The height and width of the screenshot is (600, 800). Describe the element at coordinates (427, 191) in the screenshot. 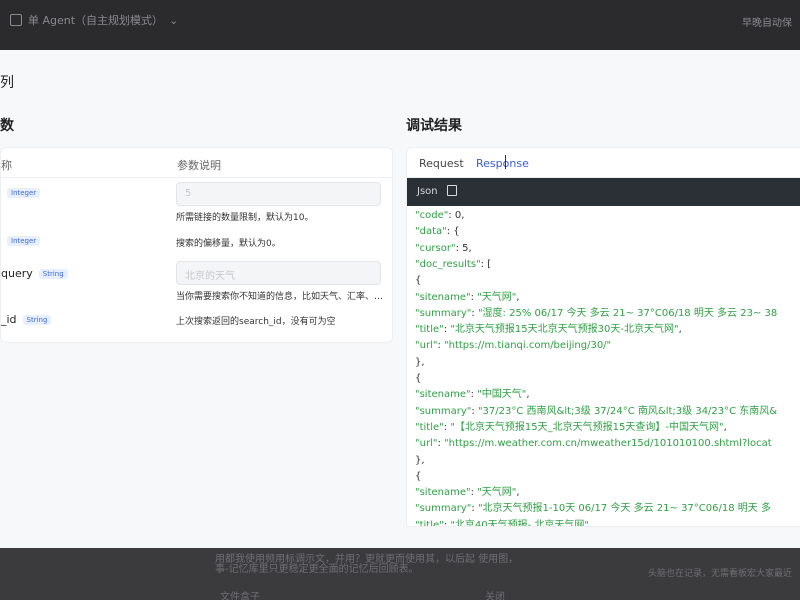

I see `code-format-label: Json` at that location.